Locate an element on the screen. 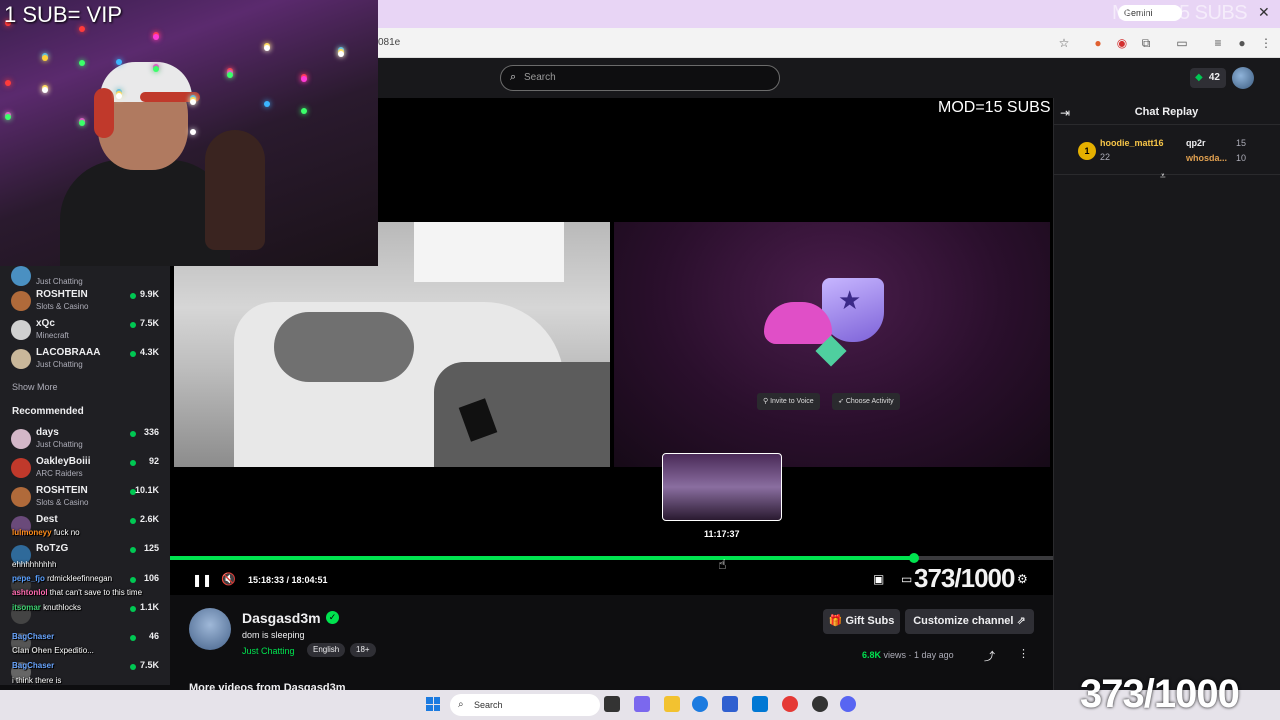  chat-text: i think there is is located at coordinates (37, 680).